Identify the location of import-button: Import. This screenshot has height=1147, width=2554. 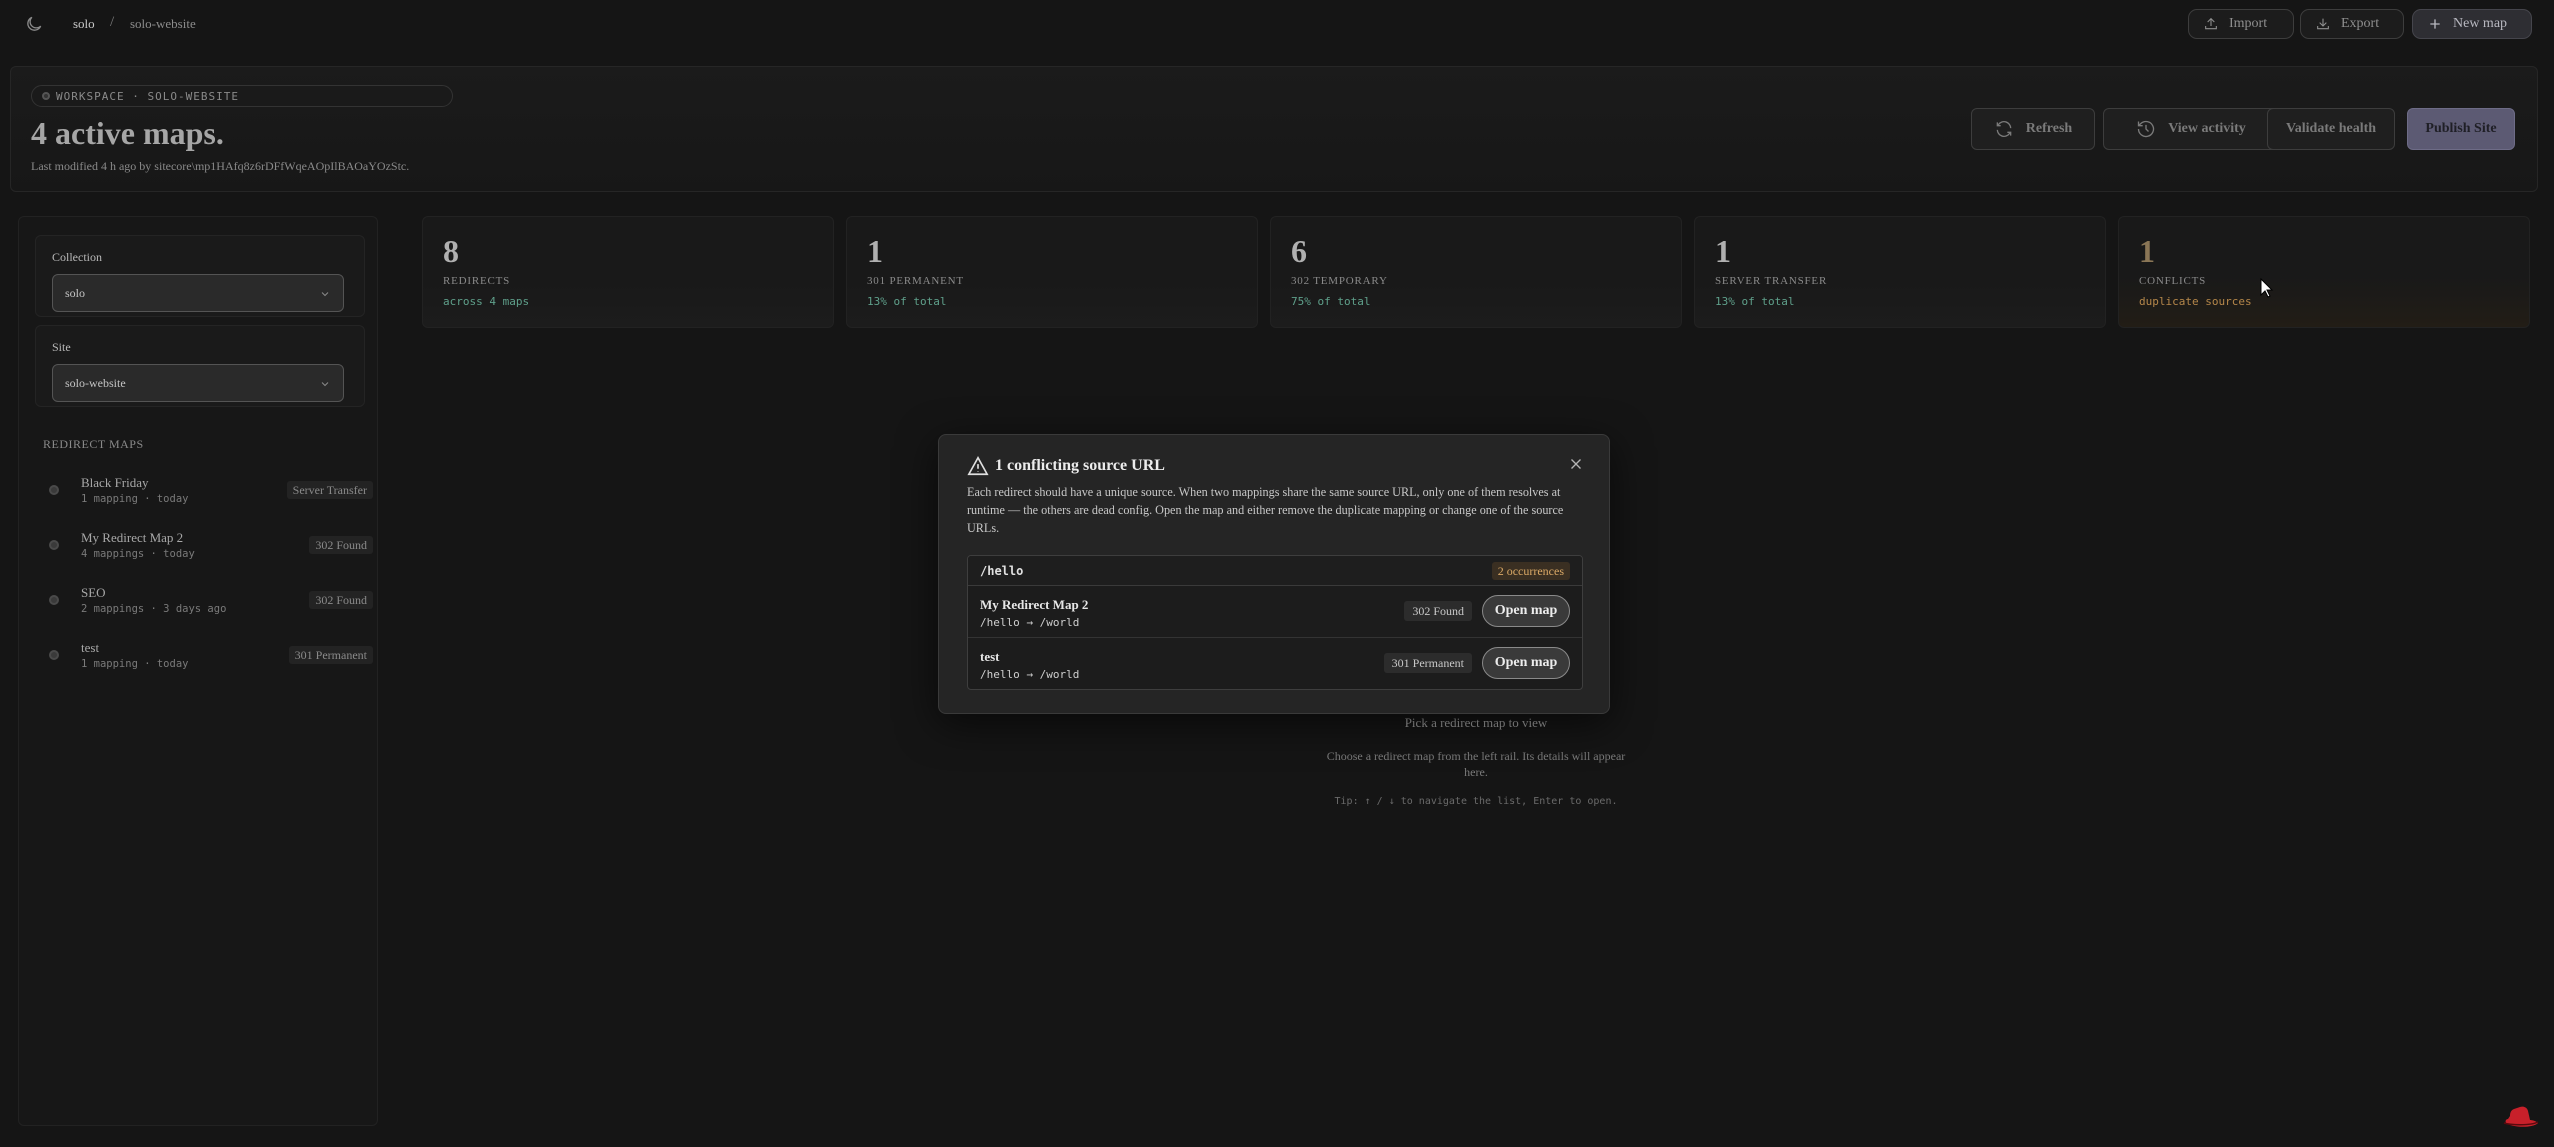
(2241, 24).